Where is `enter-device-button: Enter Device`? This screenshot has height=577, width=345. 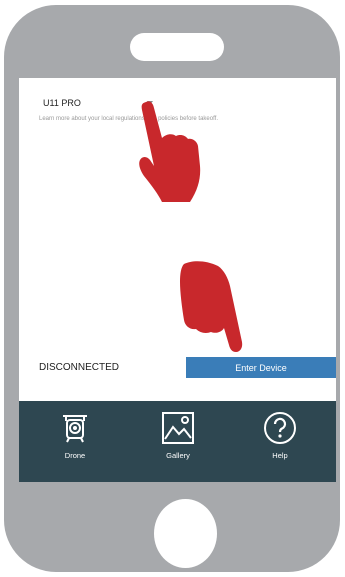 enter-device-button: Enter Device is located at coordinates (261, 367).